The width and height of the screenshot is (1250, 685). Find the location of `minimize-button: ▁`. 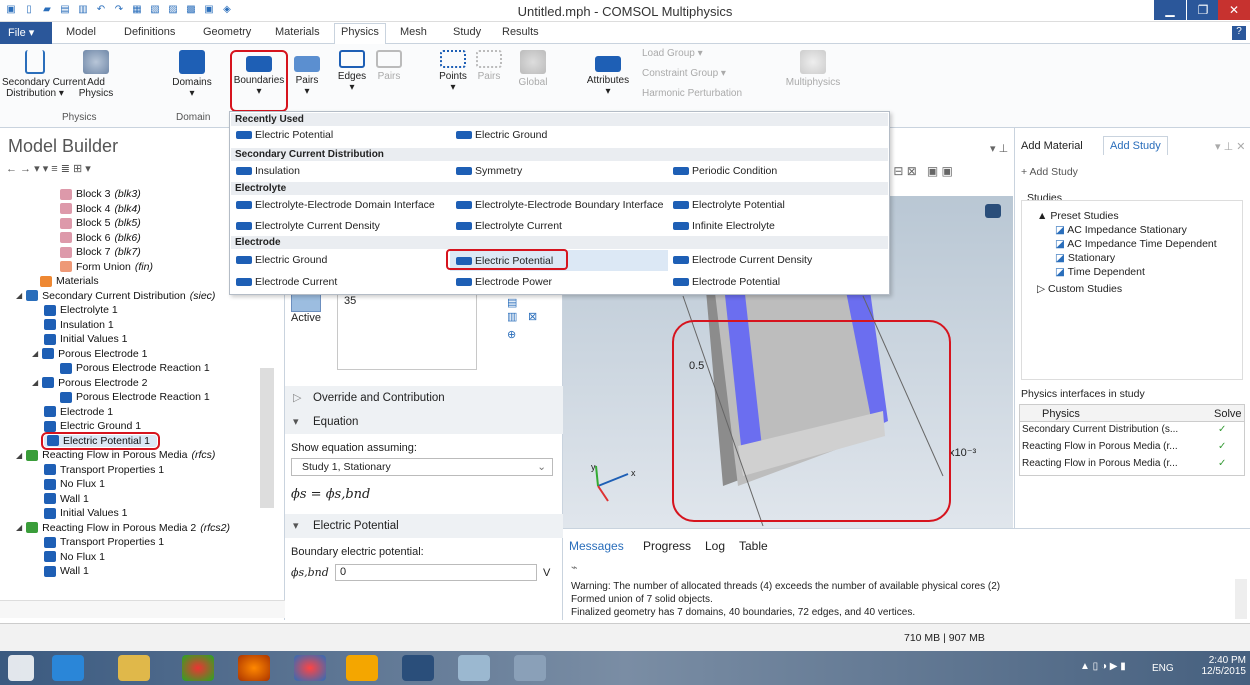

minimize-button: ▁ is located at coordinates (1170, 10).